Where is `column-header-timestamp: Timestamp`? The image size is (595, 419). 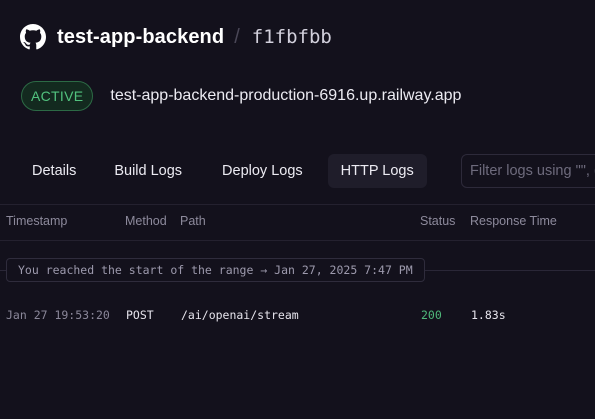
column-header-timestamp: Timestamp is located at coordinates (37, 221).